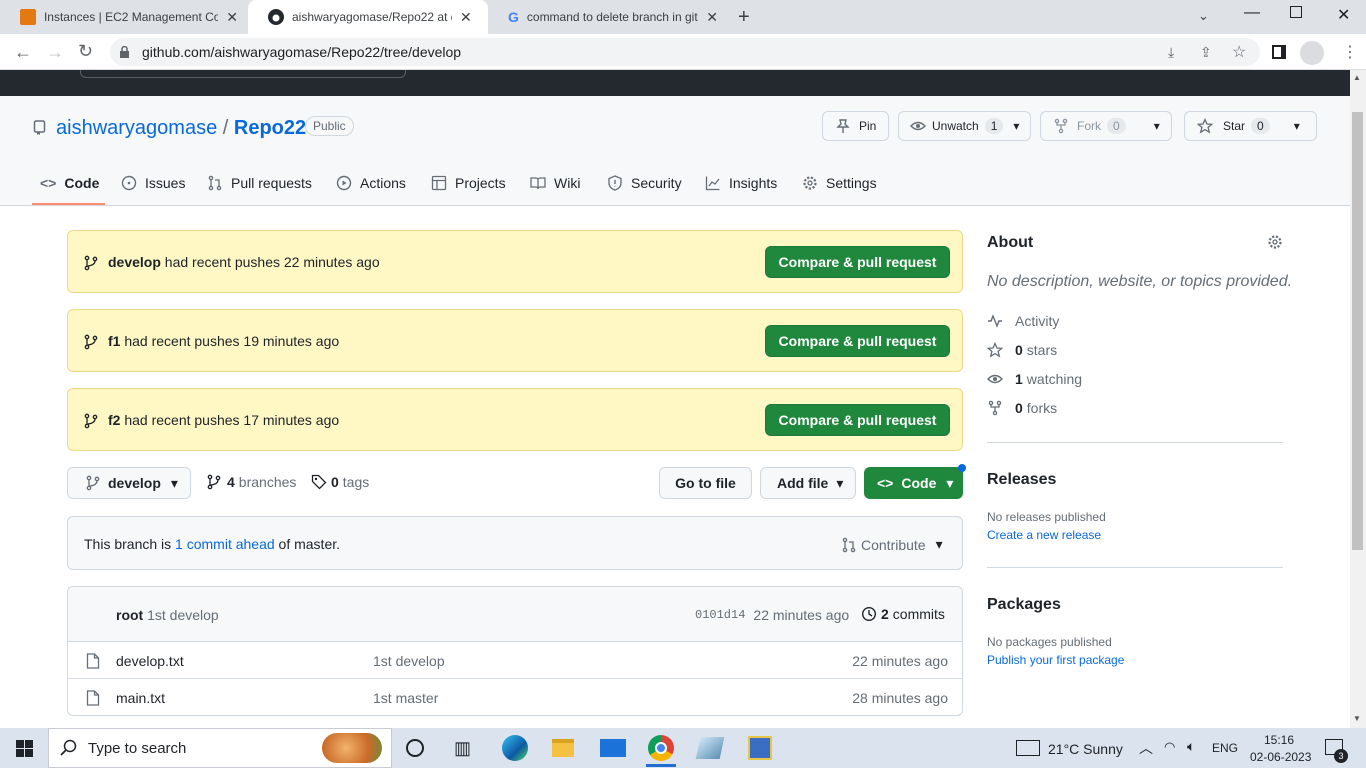  What do you see at coordinates (808, 483) in the screenshot?
I see `add-file-button: Add file ▾` at bounding box center [808, 483].